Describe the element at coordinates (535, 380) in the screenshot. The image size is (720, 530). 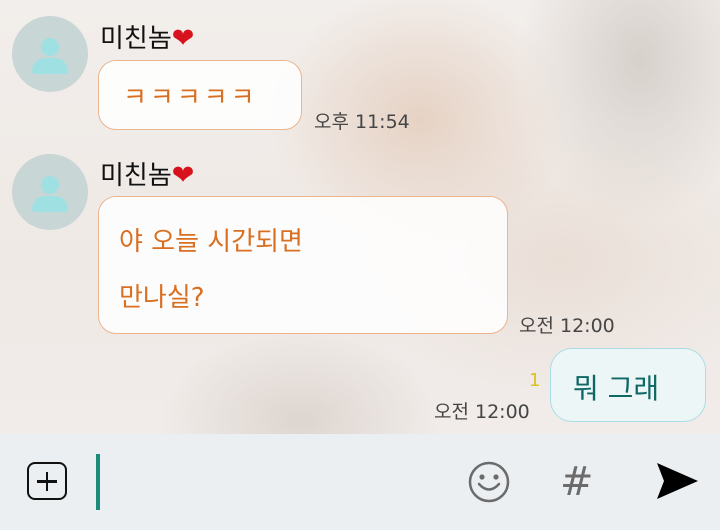
I see `unread-count: 1` at that location.